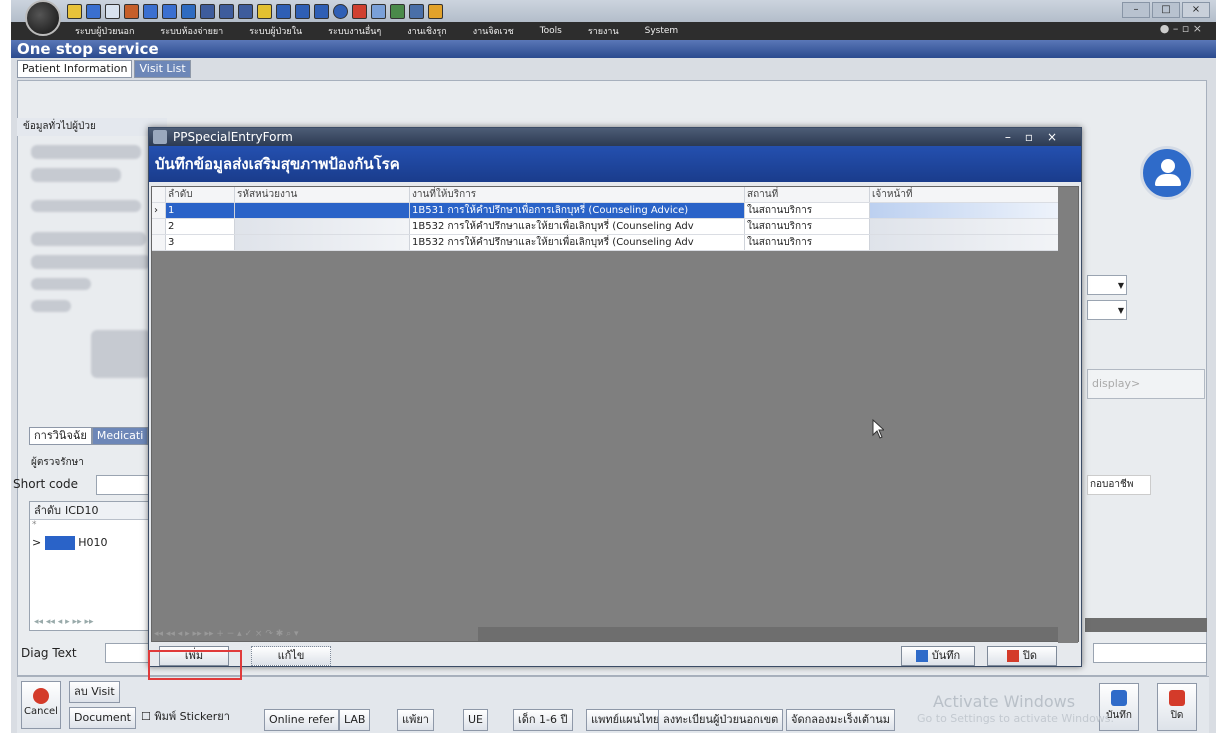 This screenshot has height=733, width=1217. Describe the element at coordinates (275, 31) in the screenshot. I see `menu-item: ระบบผู้ป่วยใน` at that location.